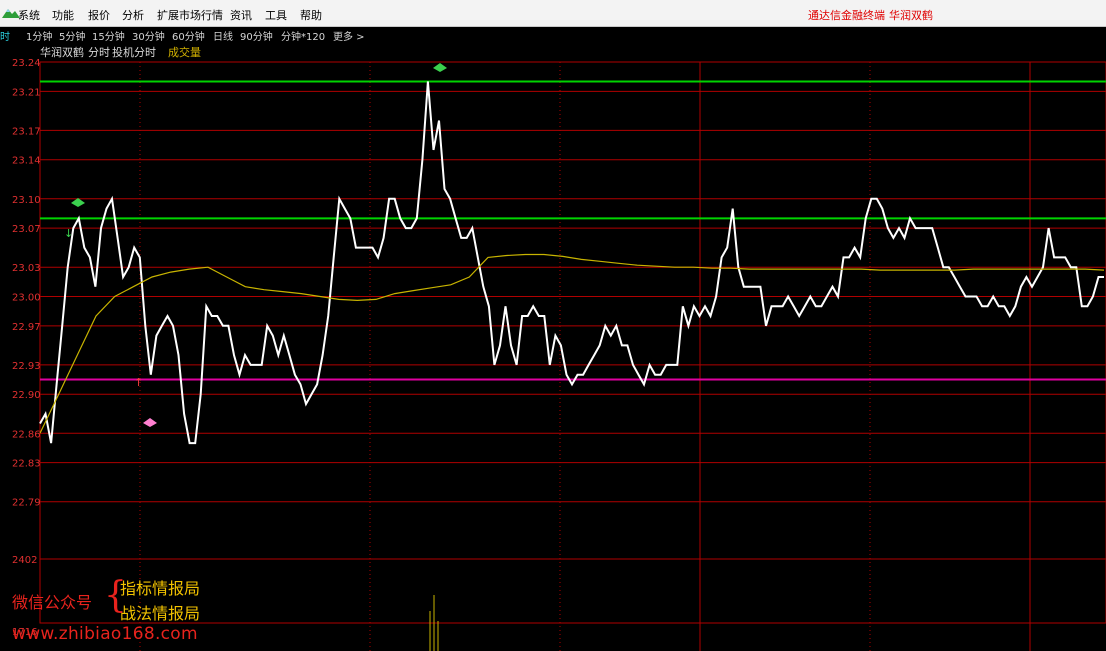 The height and width of the screenshot is (651, 1106). What do you see at coordinates (52, 602) in the screenshot?
I see `watermark-wechat-label: 微信公众号` at bounding box center [52, 602].